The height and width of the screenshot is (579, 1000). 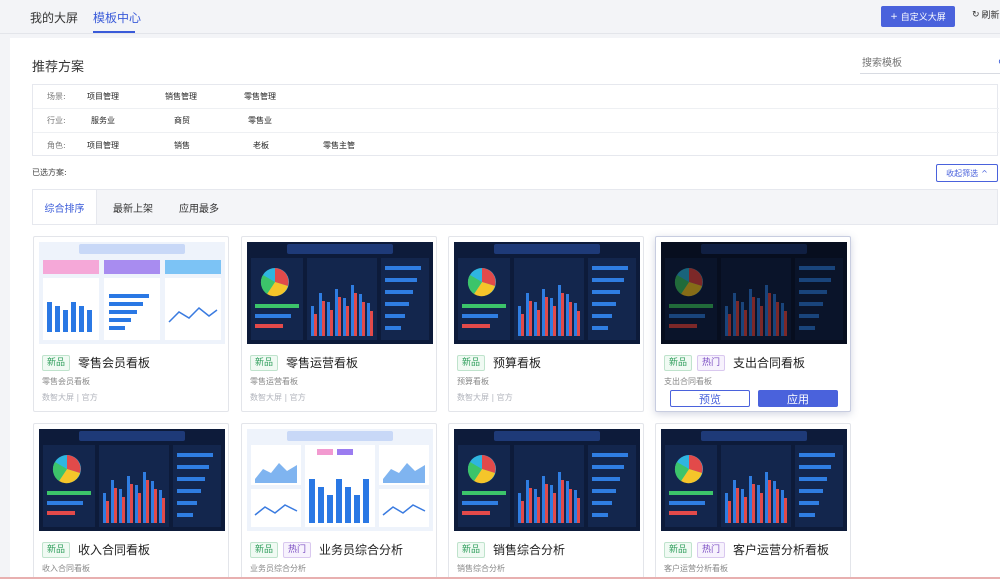 What do you see at coordinates (339, 145) in the screenshot?
I see `filter-option: 零售主管` at bounding box center [339, 145].